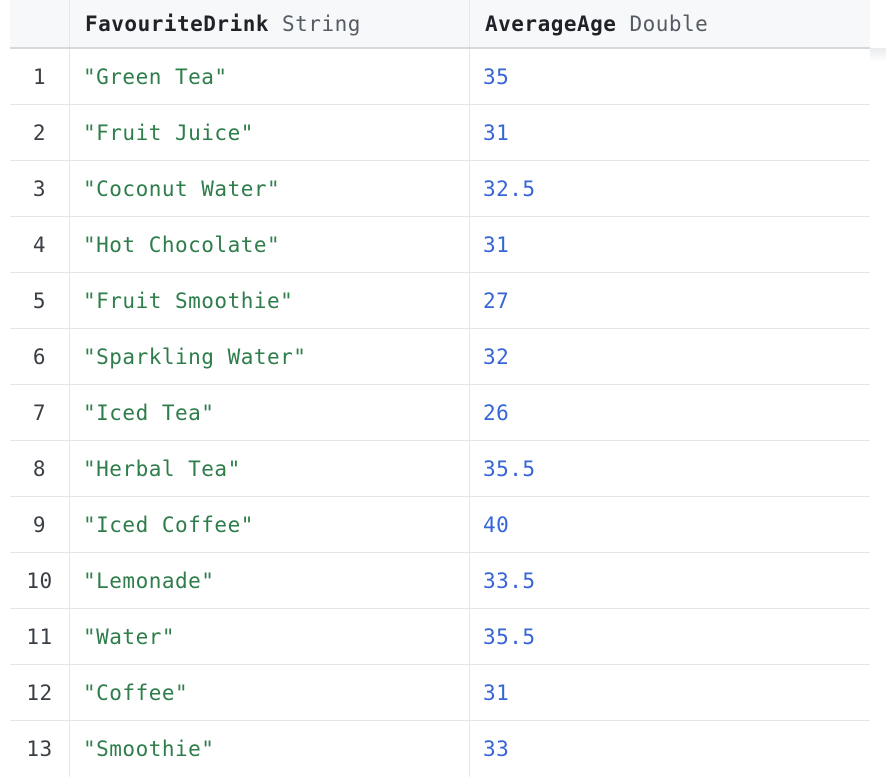 The width and height of the screenshot is (886, 784). I want to click on favourite-drink-cell: "Coffee", so click(270, 692).